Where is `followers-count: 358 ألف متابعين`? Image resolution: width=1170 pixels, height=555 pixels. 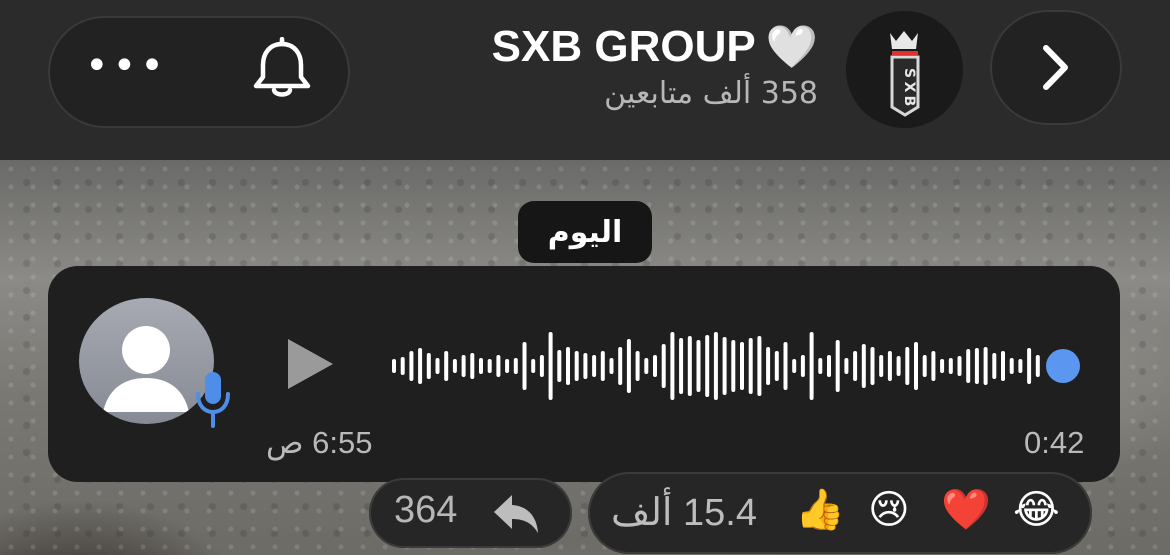
followers-count: 358 ألف متابعين is located at coordinates (711, 93).